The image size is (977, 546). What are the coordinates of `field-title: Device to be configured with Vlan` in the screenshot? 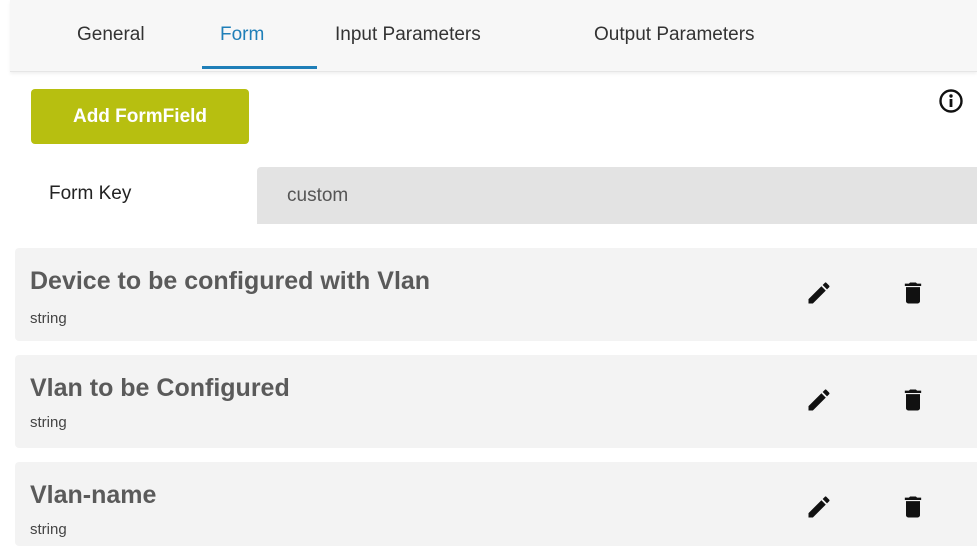 It's located at (230, 281).